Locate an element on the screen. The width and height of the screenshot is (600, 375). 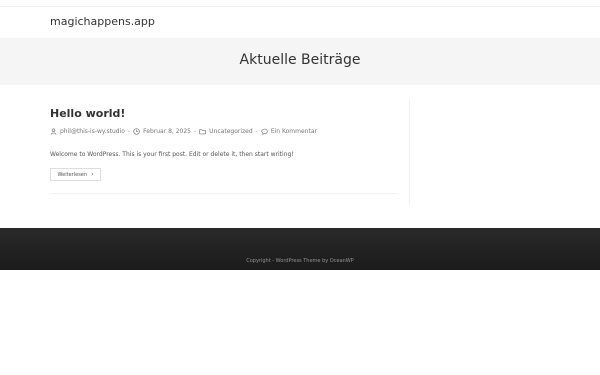
post-title-link: Hello world! is located at coordinates (87, 113).